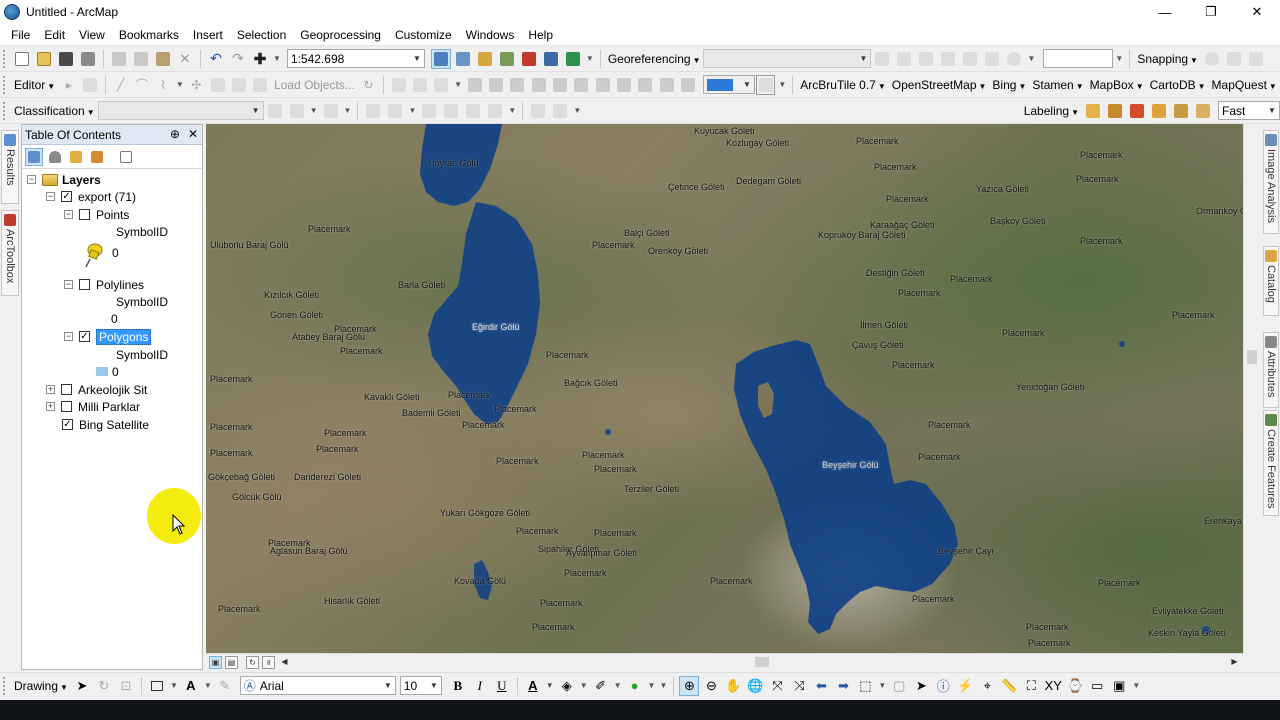  Describe the element at coordinates (317, 685) in the screenshot. I see `font-family-combo: Ⓐ Arial ▼` at that location.